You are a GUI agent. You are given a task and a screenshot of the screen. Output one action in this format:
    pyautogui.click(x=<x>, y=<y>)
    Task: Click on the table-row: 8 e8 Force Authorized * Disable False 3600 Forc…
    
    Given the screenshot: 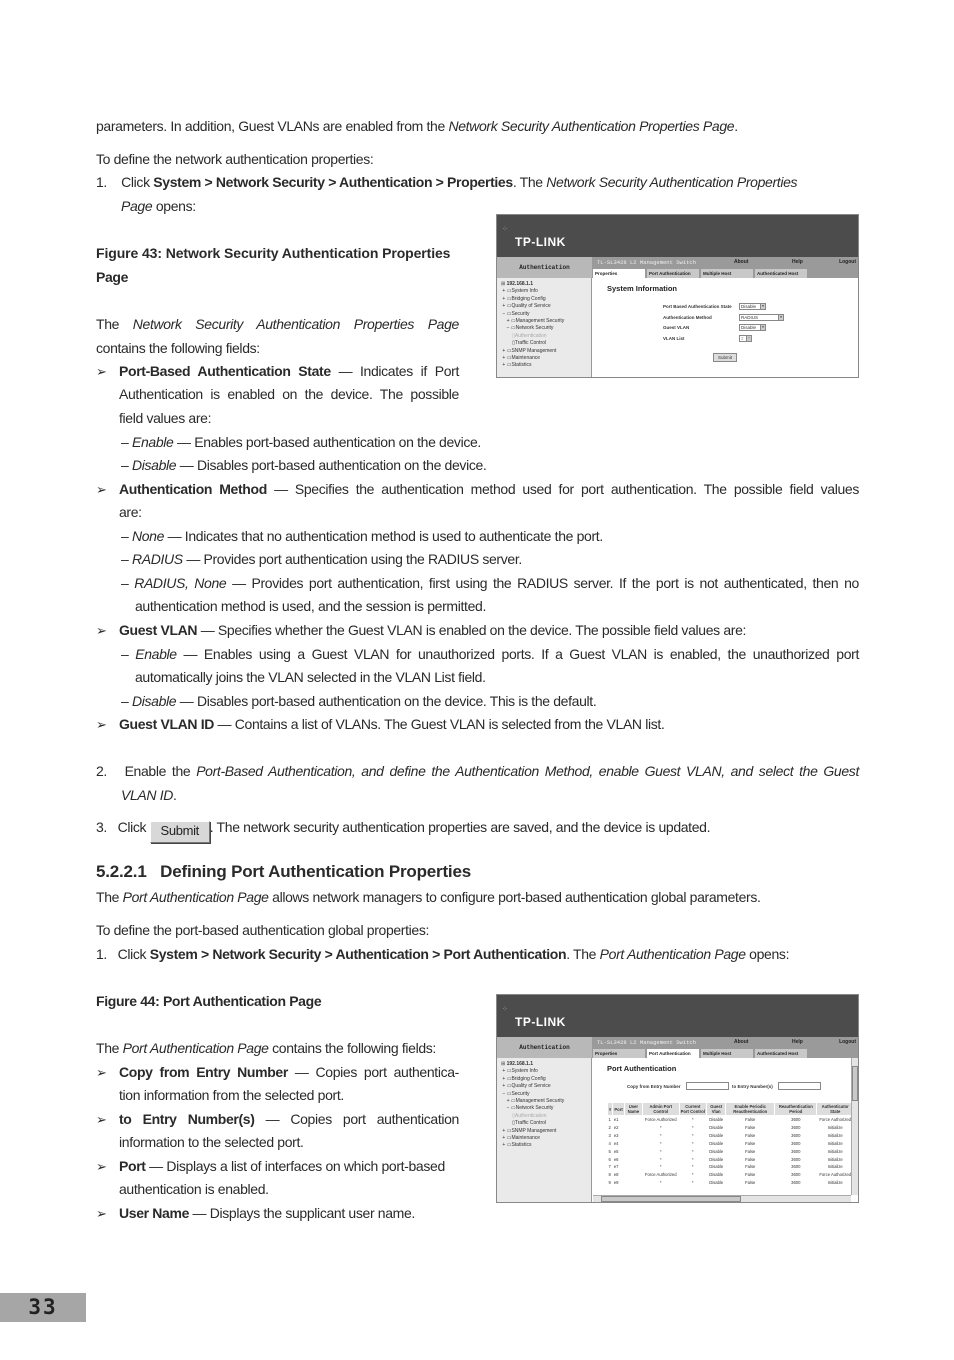 What is the action you would take?
    pyautogui.click(x=731, y=1175)
    